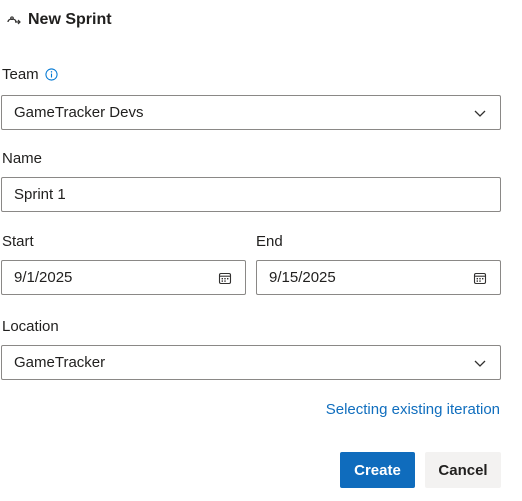 The image size is (522, 501). What do you see at coordinates (70, 19) in the screenshot?
I see `panel-title: New Sprint` at bounding box center [70, 19].